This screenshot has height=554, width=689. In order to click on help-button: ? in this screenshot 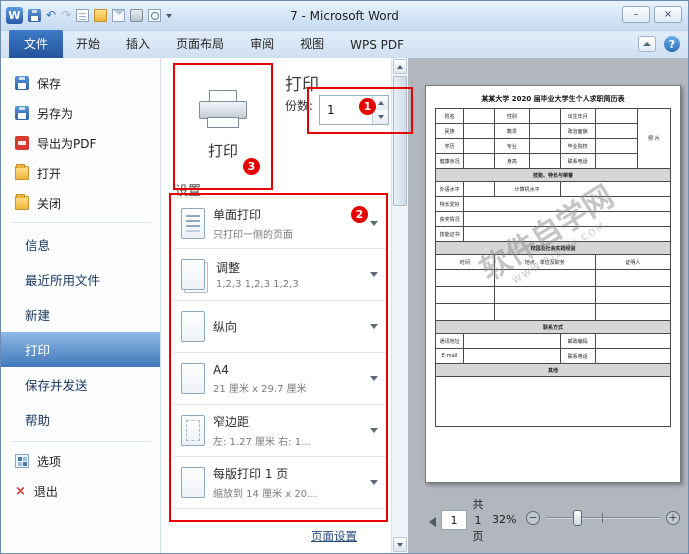, I will do `click(672, 44)`.